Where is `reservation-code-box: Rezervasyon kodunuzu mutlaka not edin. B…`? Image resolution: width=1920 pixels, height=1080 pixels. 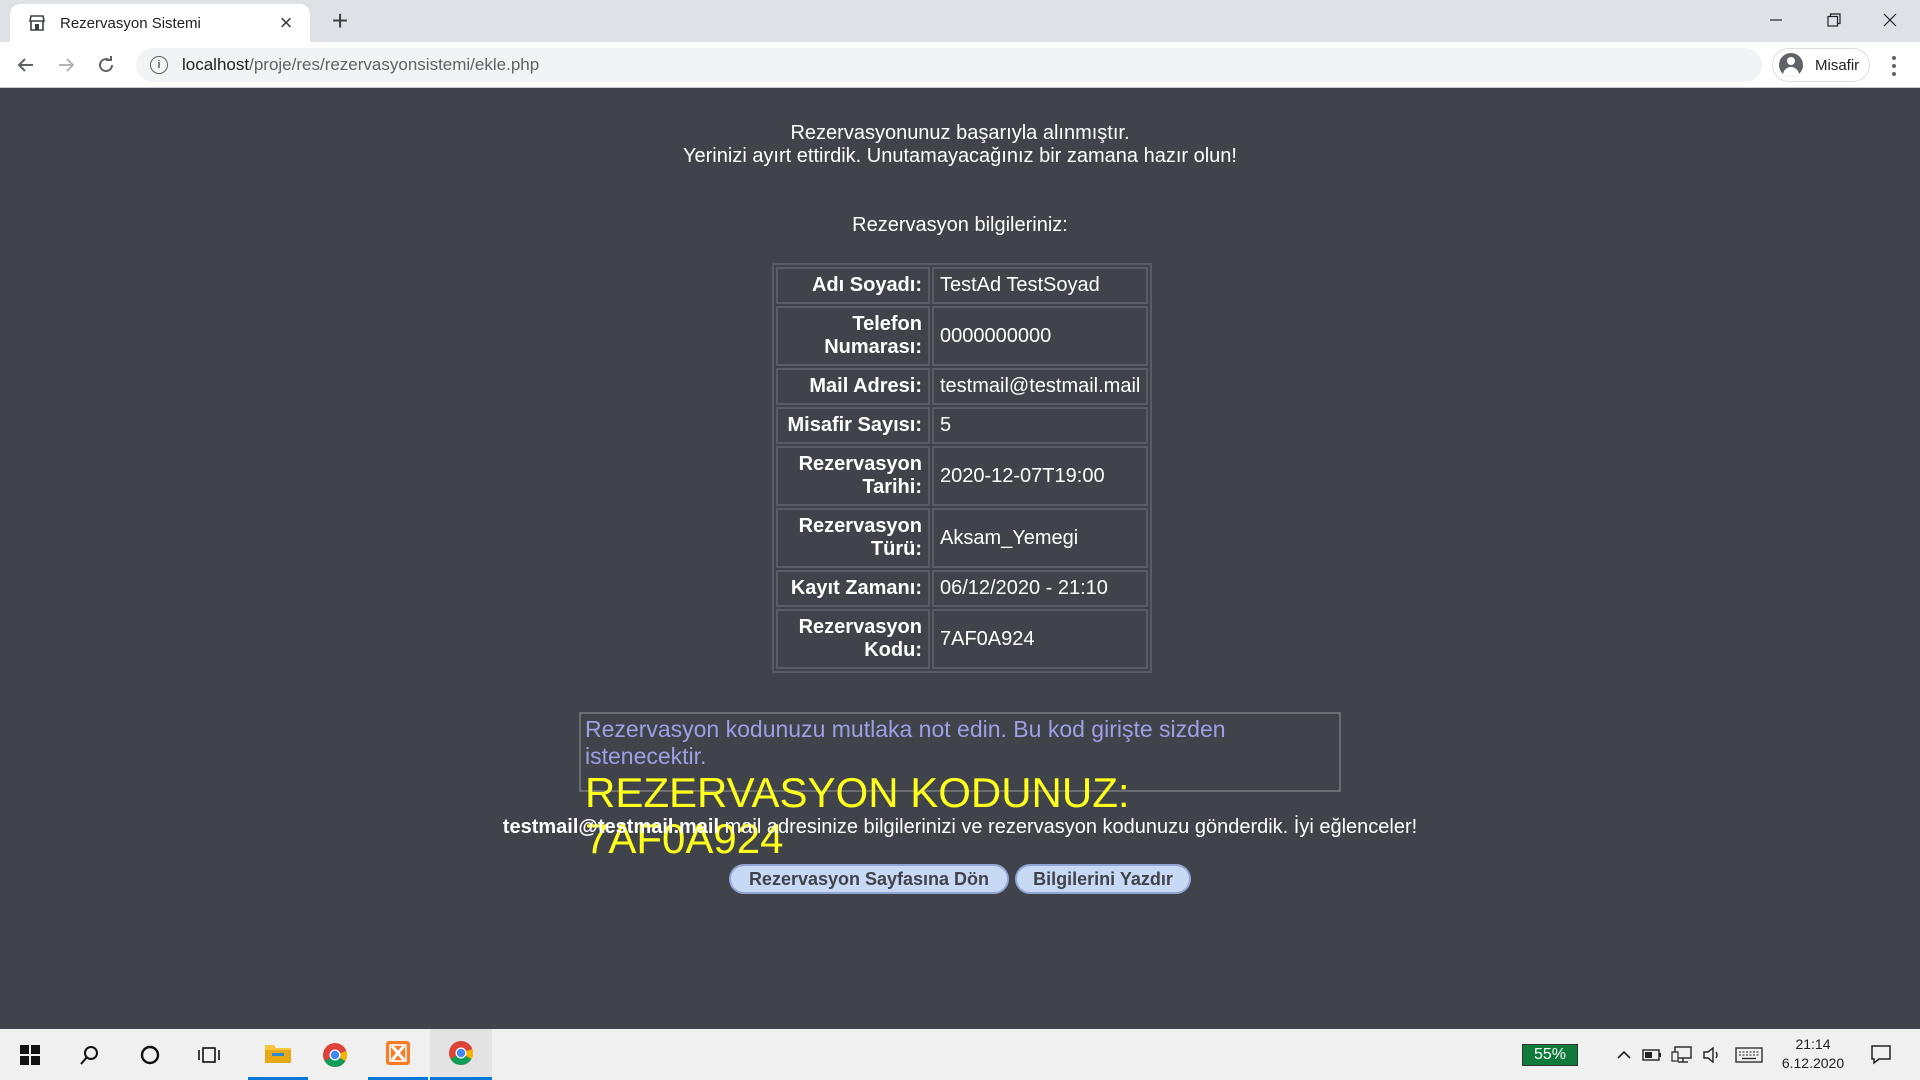
reservation-code-box: Rezervasyon kodunuzu mutlaka not edin. B… is located at coordinates (960, 787).